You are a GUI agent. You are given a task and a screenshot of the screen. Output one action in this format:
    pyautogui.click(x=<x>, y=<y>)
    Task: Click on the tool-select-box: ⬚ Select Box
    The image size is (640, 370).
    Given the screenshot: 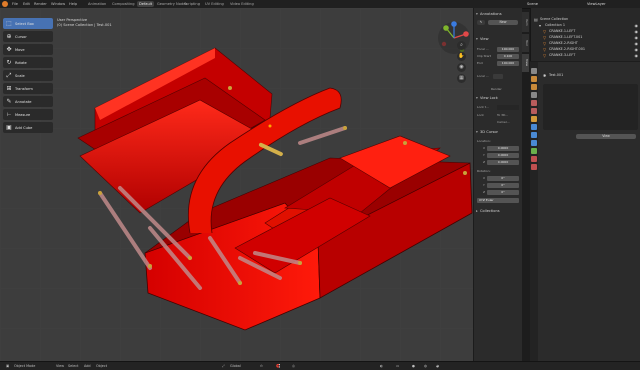 What is the action you would take?
    pyautogui.click(x=28, y=23)
    